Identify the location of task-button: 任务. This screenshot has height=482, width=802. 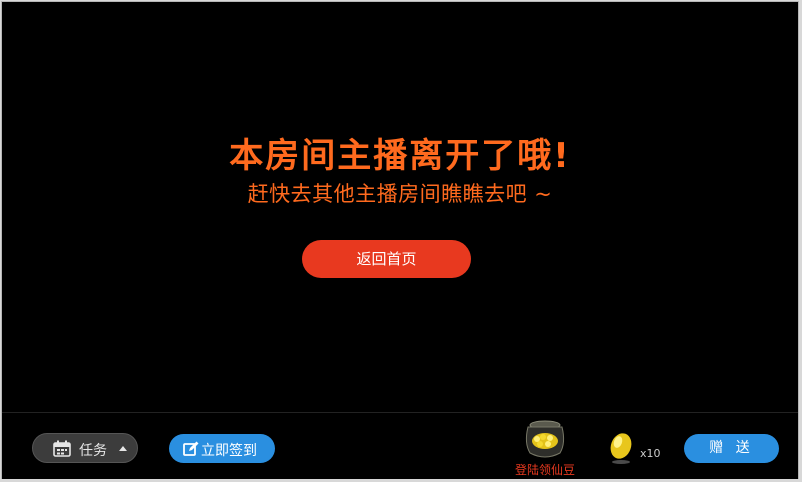
(85, 448).